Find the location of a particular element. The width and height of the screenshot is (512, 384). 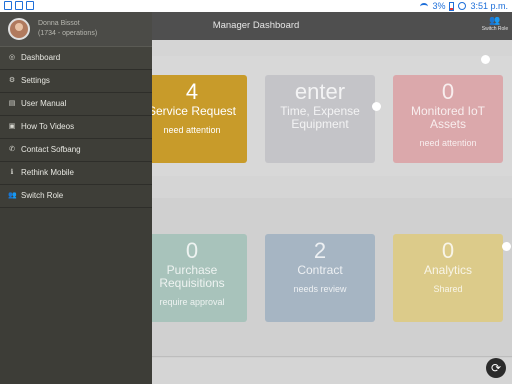

tile-label: Time, Expense Equipment is located at coordinates (320, 117).